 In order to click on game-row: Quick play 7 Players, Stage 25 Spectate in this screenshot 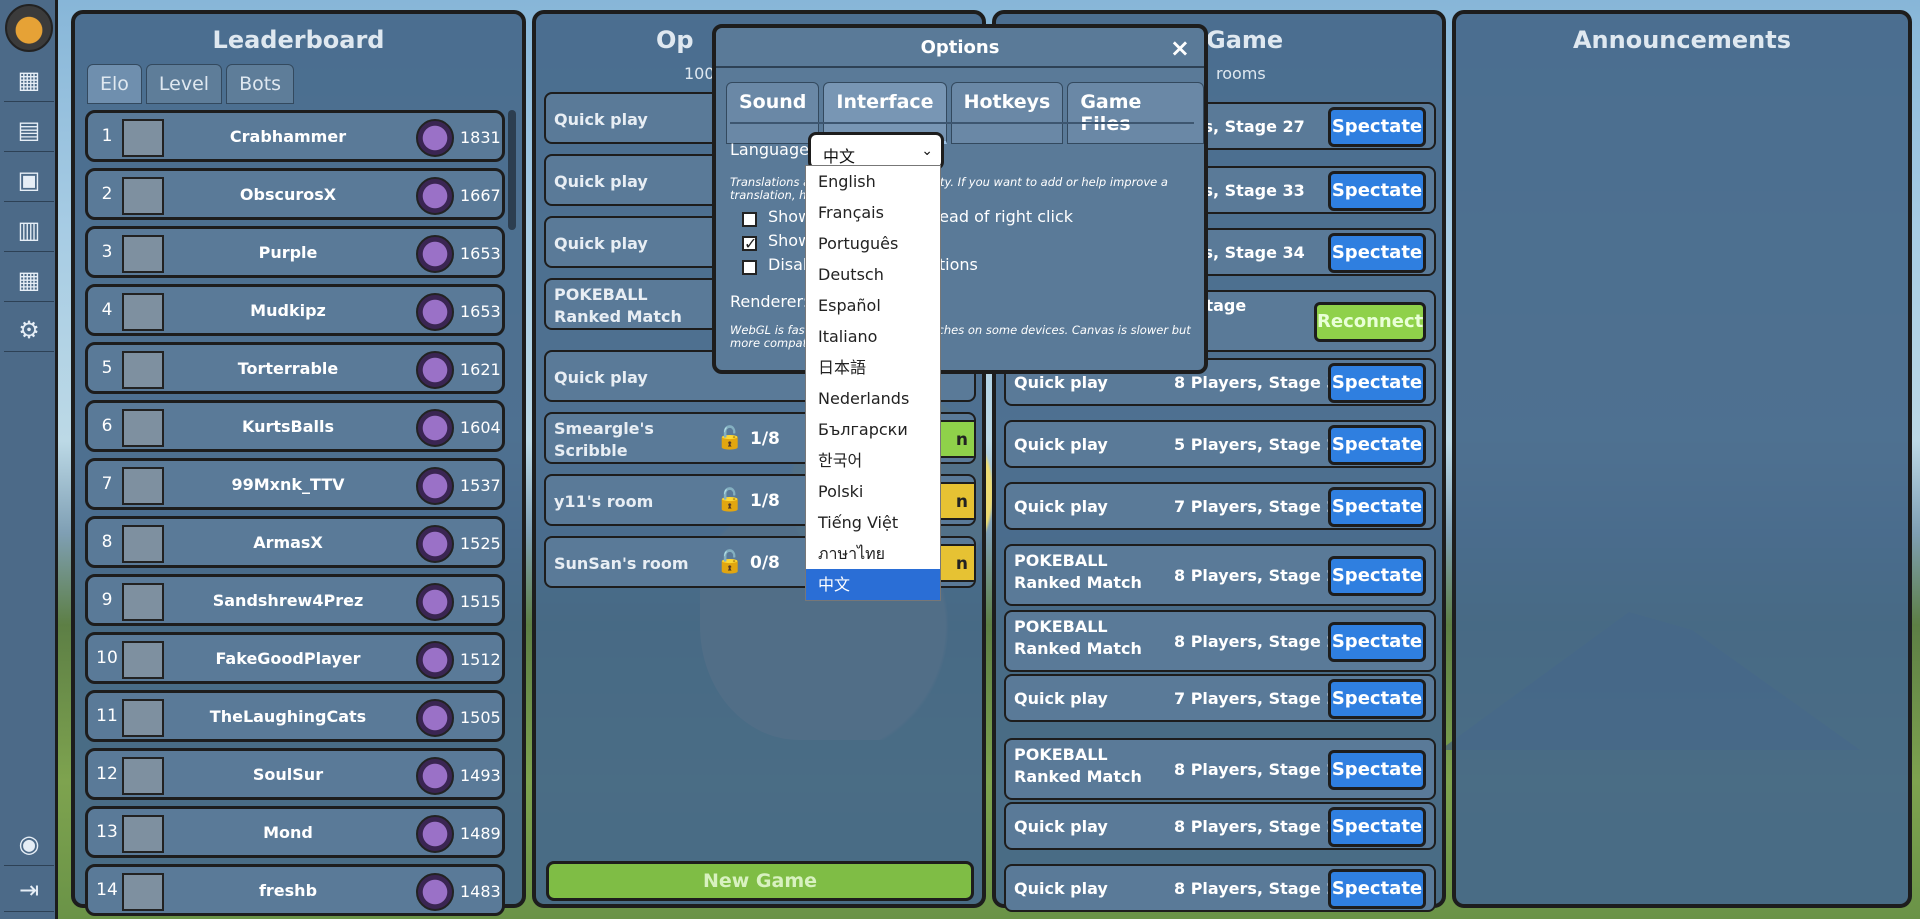, I will do `click(1220, 698)`.